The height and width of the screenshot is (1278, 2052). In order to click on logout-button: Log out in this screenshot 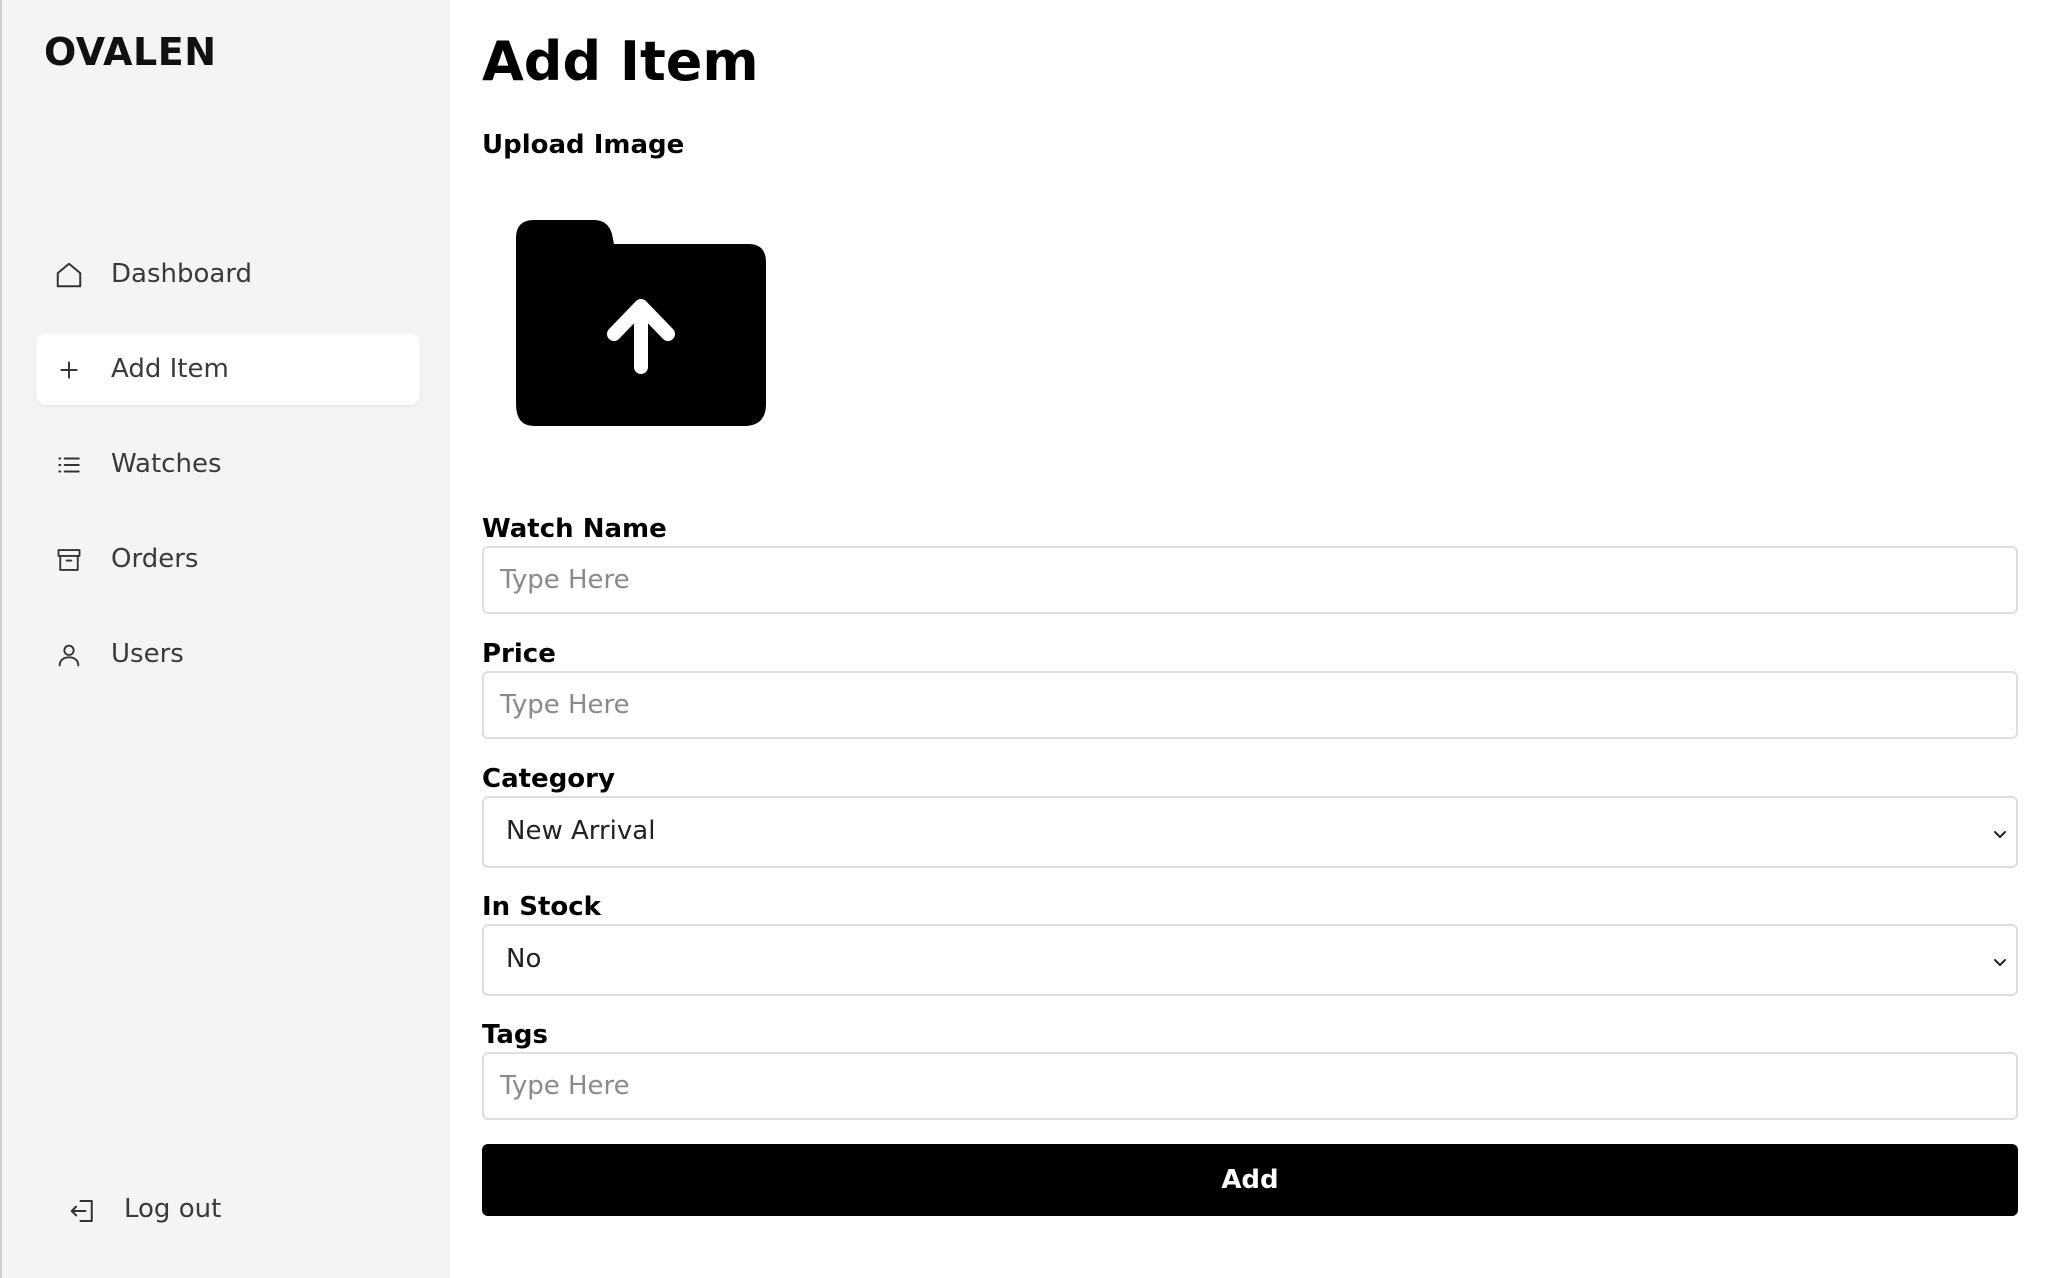, I will do `click(184, 1212)`.